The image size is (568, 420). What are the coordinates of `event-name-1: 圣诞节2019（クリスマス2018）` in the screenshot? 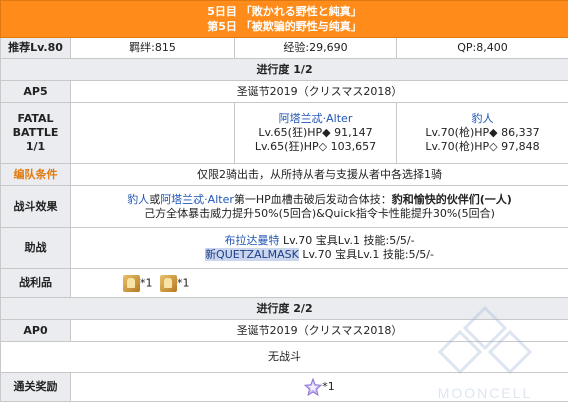 It's located at (318, 91).